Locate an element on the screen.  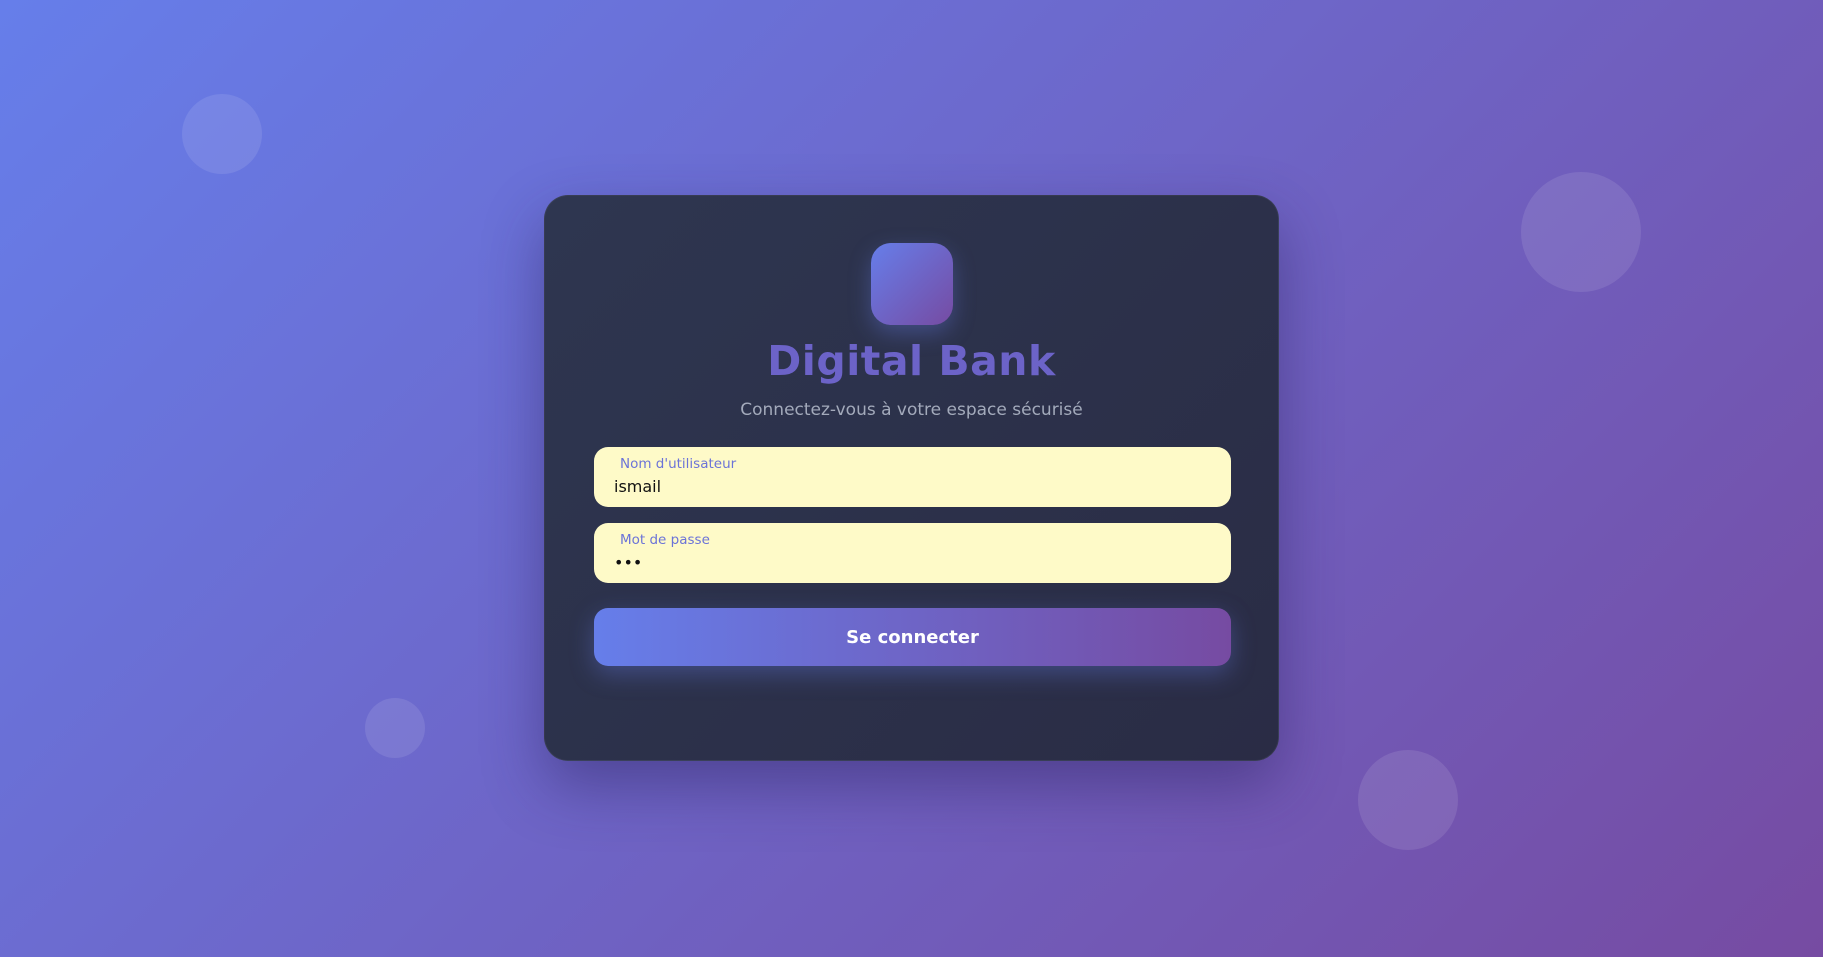
password-field: Mot de passe is located at coordinates (912, 553).